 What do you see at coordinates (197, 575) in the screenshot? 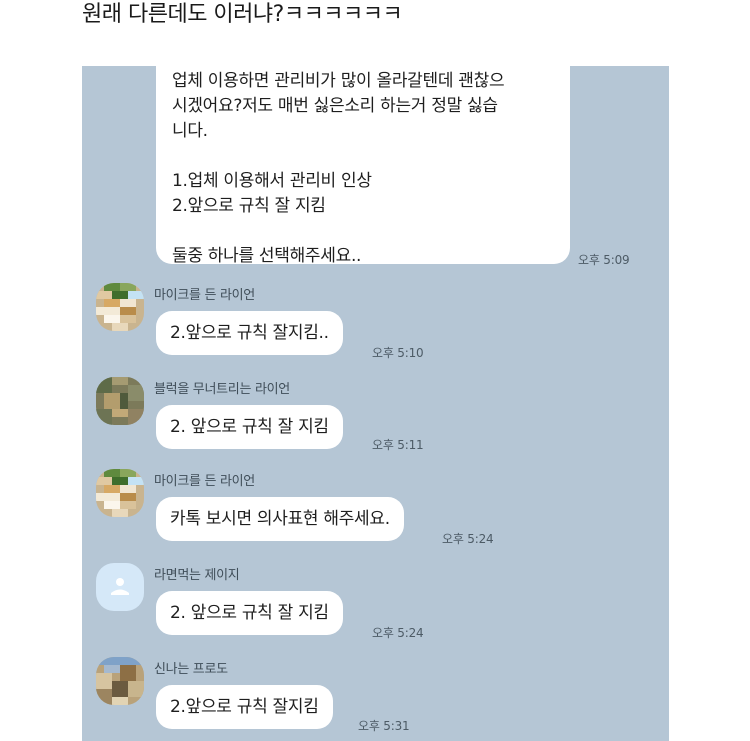
I see `sender-name: 라면먹는 제이지` at bounding box center [197, 575].